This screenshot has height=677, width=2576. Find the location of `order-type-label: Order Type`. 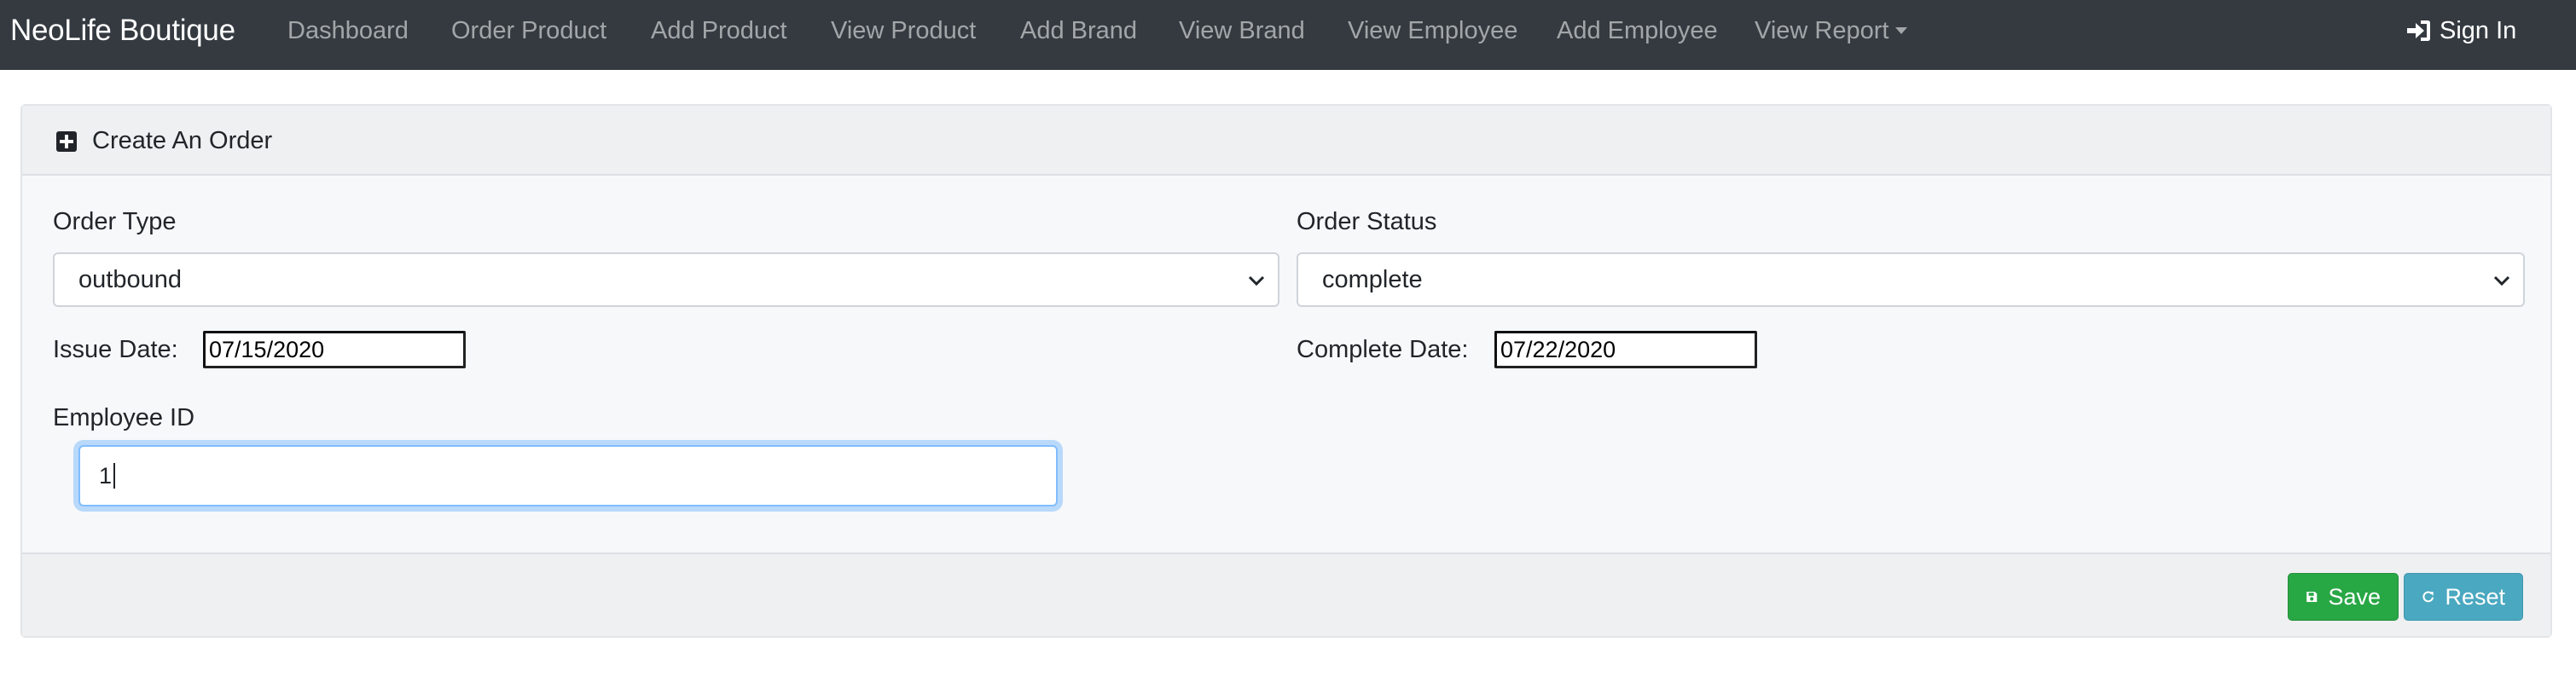

order-type-label: Order Type is located at coordinates (115, 221).